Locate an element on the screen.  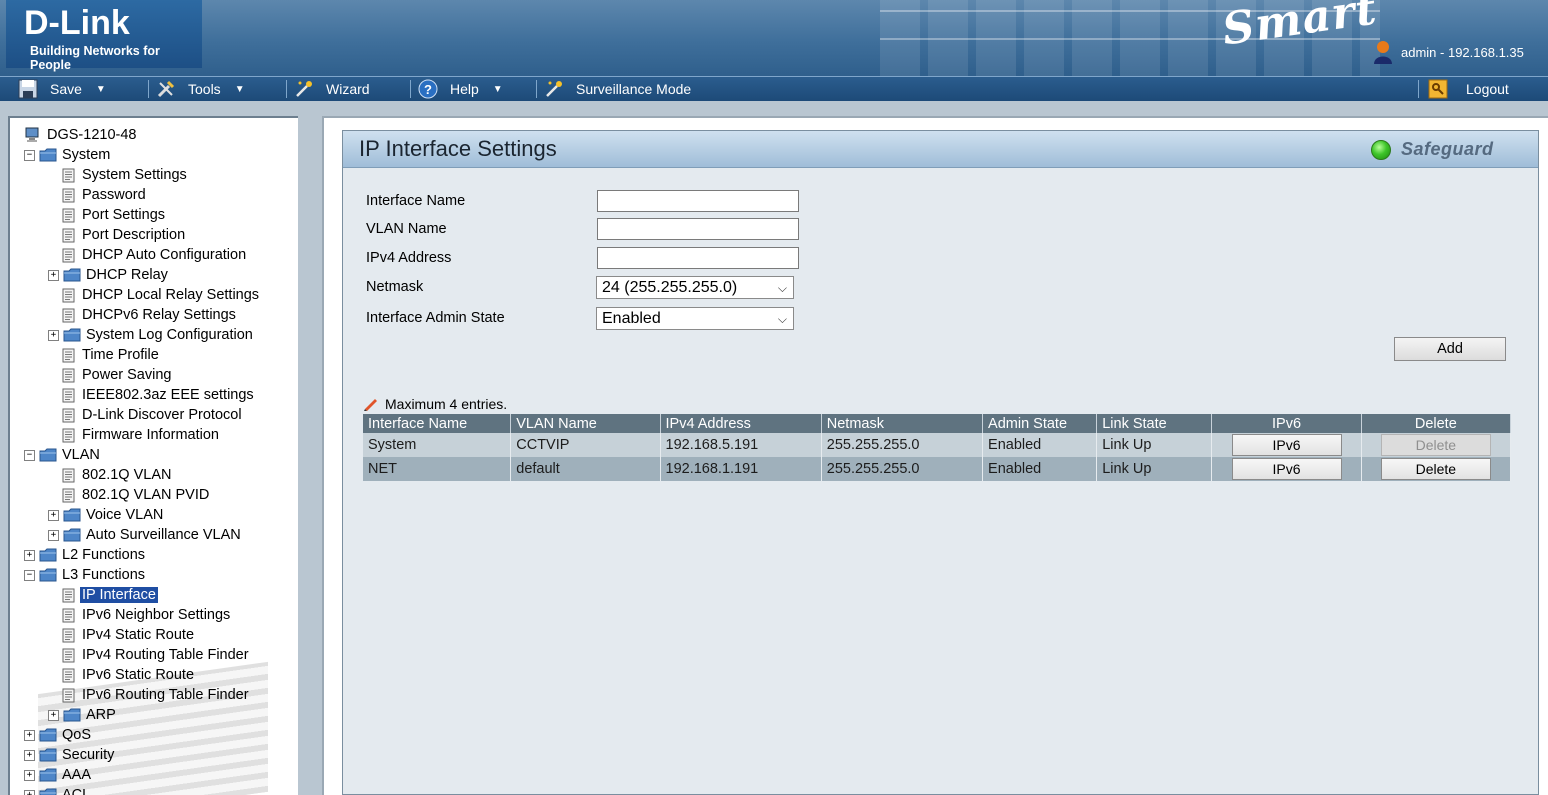
ipv4-address-input is located at coordinates (698, 258).